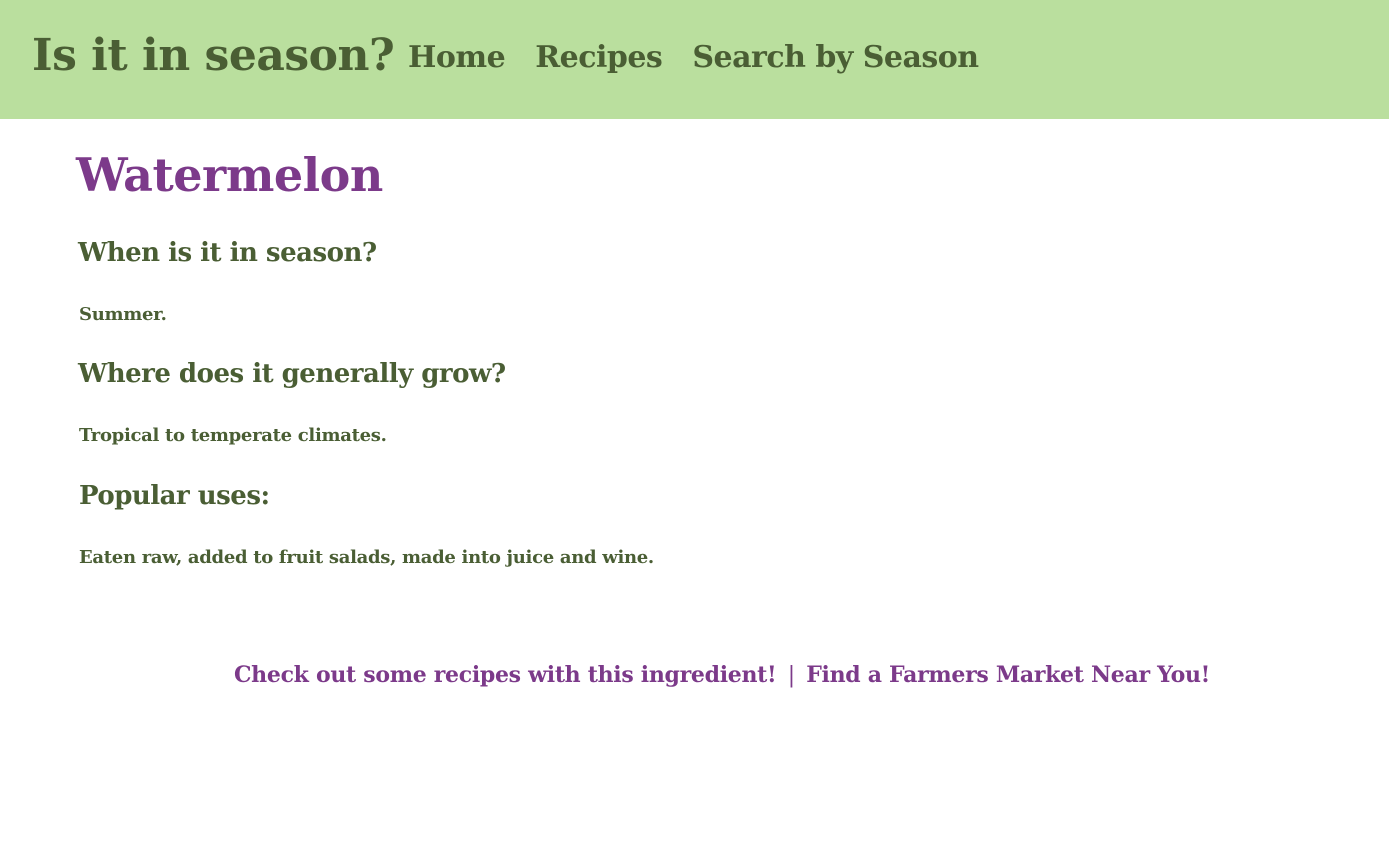 Image resolution: width=1389 pixels, height=846 pixels. Describe the element at coordinates (457, 58) in the screenshot. I see `nav-home-link: Home` at that location.